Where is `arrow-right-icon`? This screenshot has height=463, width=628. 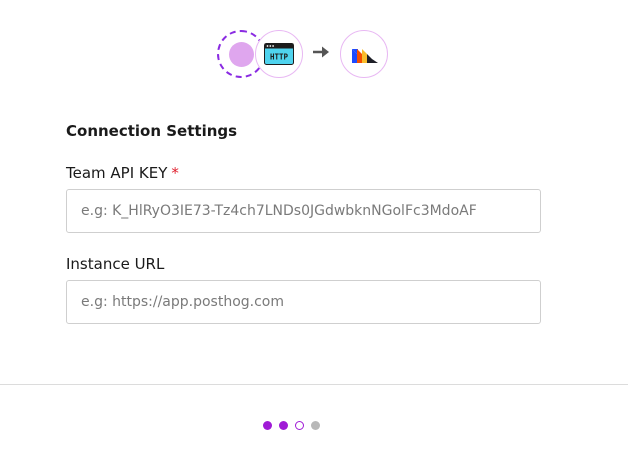 arrow-right-icon is located at coordinates (321, 53).